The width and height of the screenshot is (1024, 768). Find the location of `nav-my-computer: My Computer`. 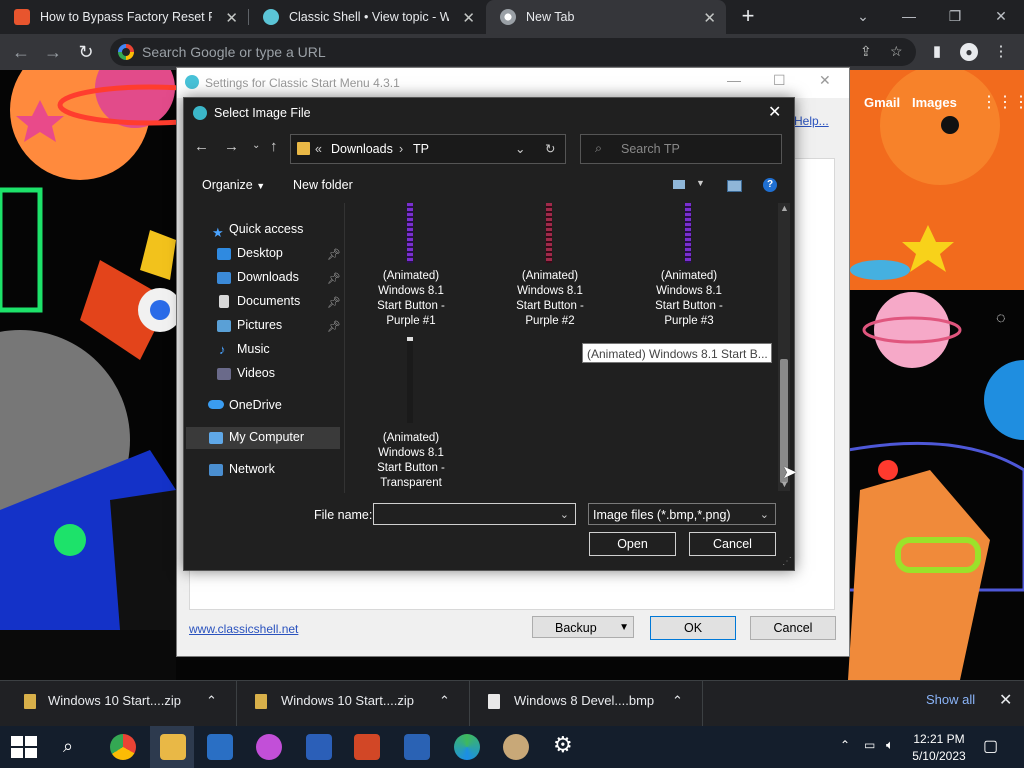

nav-my-computer: My Computer is located at coordinates (266, 437).